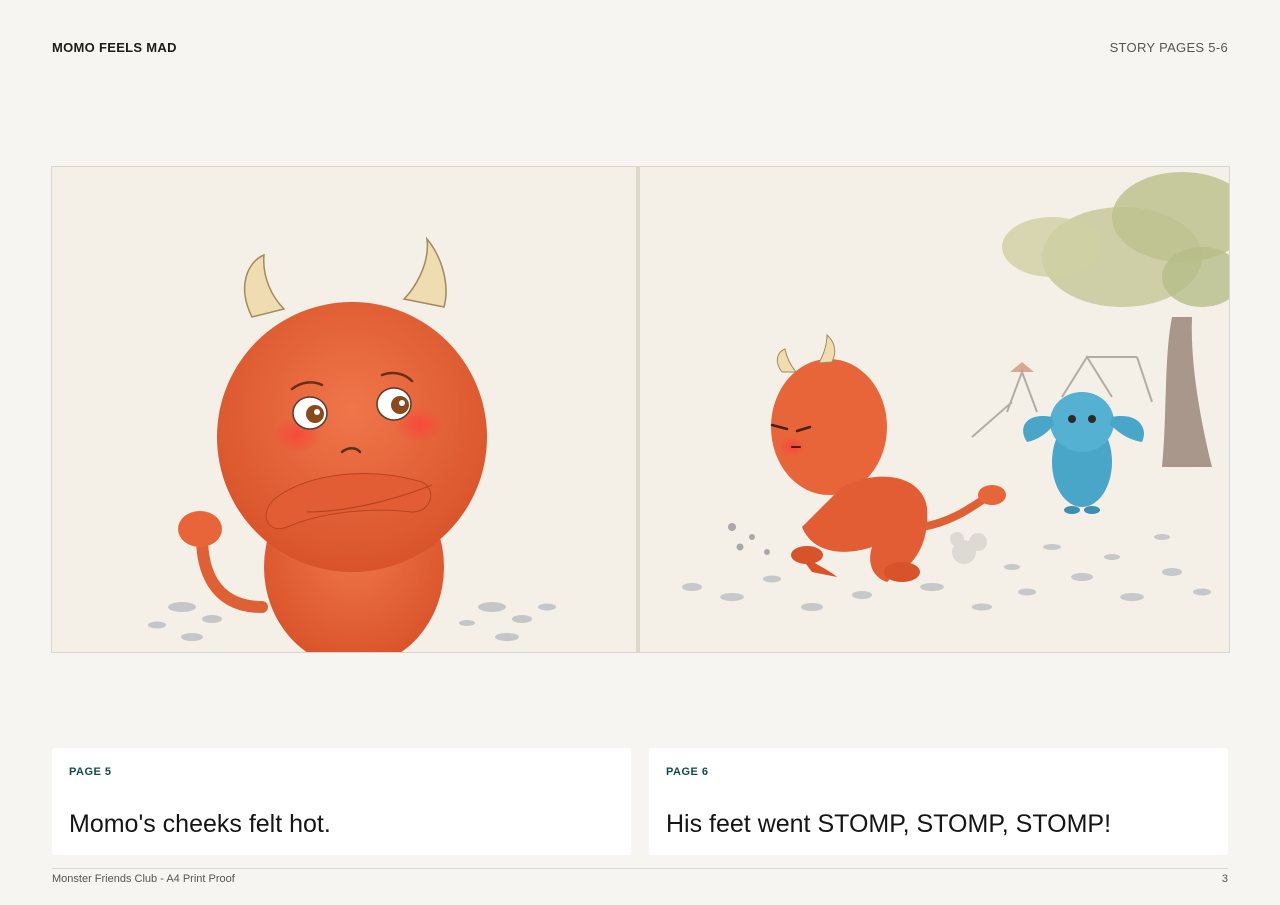  What do you see at coordinates (1224, 879) in the screenshot?
I see `page-number: 3` at bounding box center [1224, 879].